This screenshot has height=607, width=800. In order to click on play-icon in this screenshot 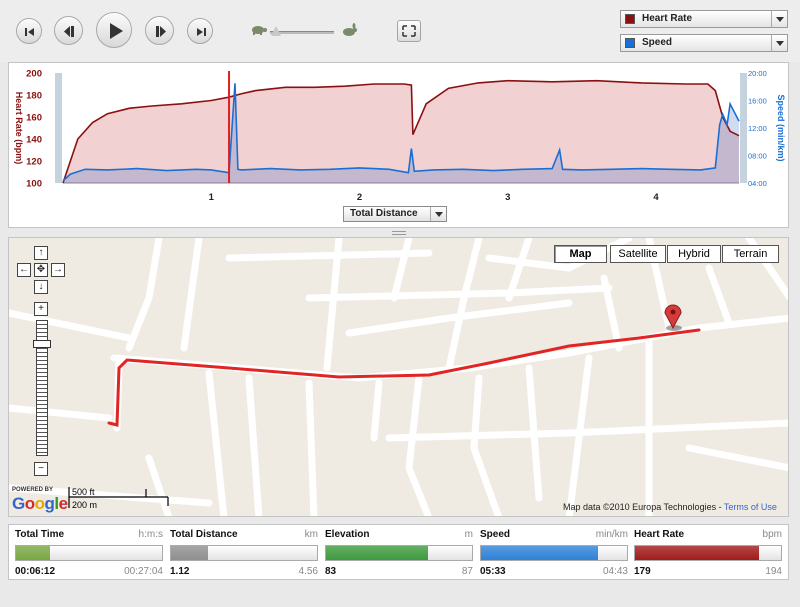, I will do `click(116, 31)`.